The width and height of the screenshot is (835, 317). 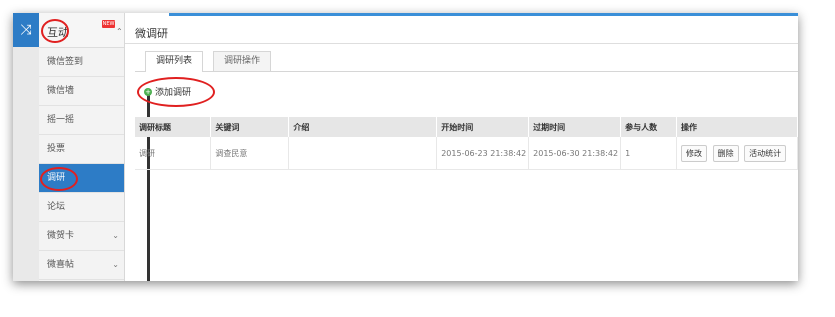 I want to click on sidebar-item-label: 论坛, so click(x=56, y=207).